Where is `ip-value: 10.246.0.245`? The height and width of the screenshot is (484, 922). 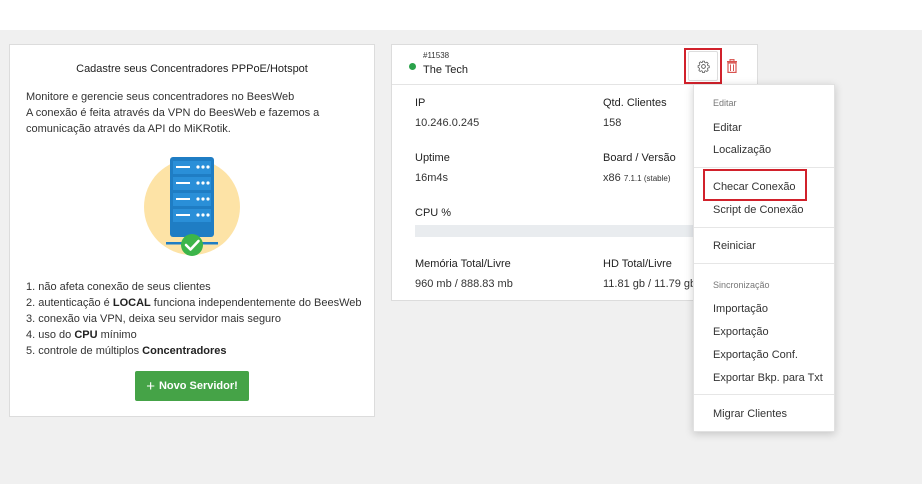 ip-value: 10.246.0.245 is located at coordinates (447, 123).